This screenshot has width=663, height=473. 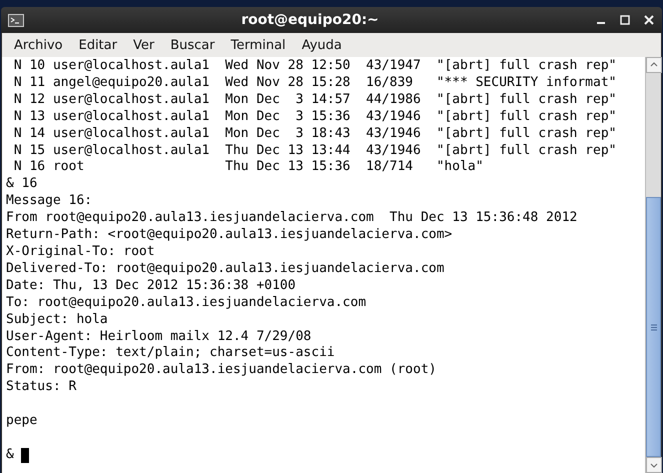 What do you see at coordinates (50, 201) in the screenshot?
I see `terminal-line: Message 16:` at bounding box center [50, 201].